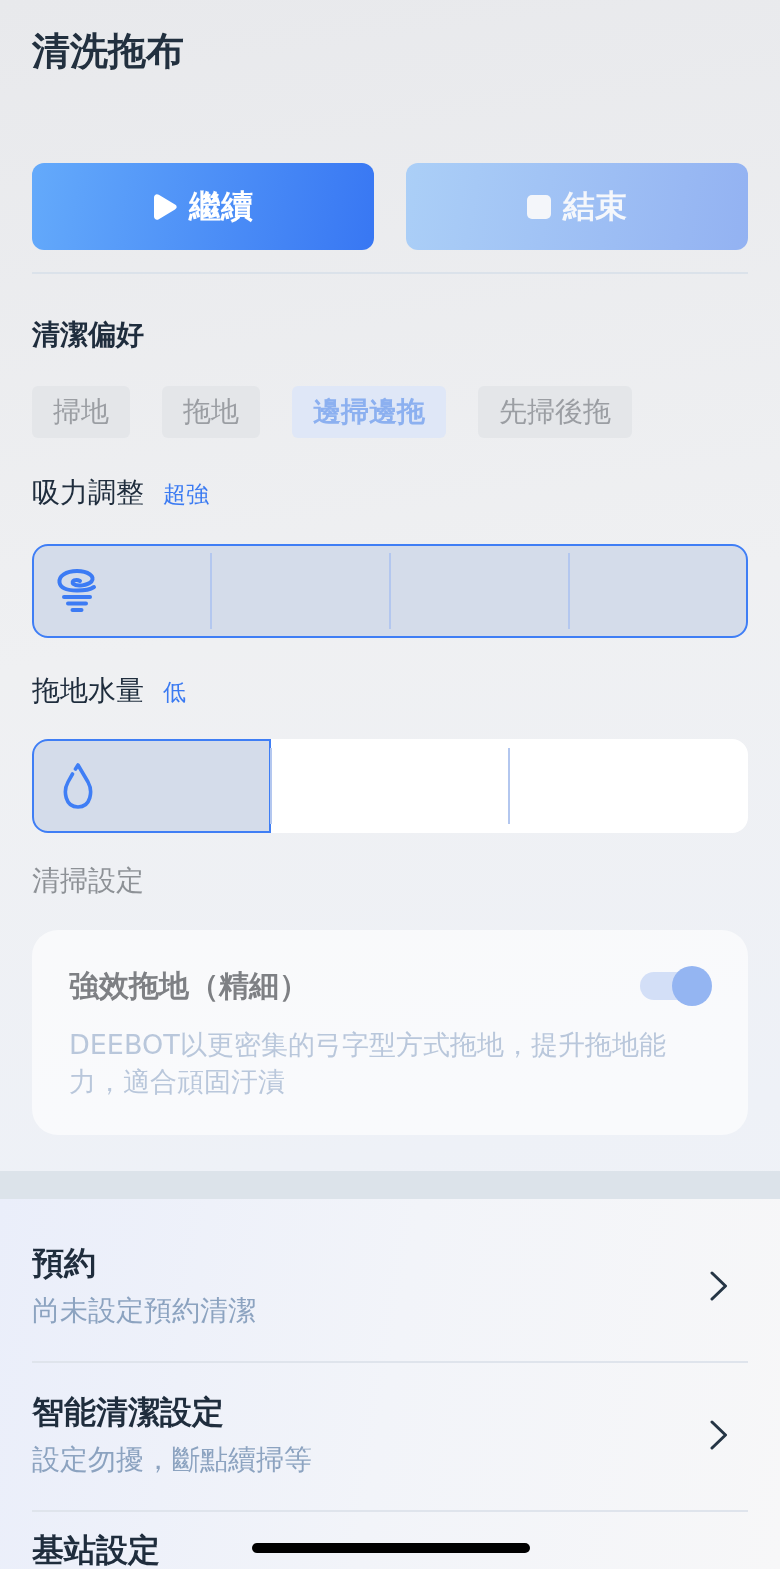 The image size is (780, 1569). What do you see at coordinates (539, 206) in the screenshot?
I see `stop-icon` at bounding box center [539, 206].